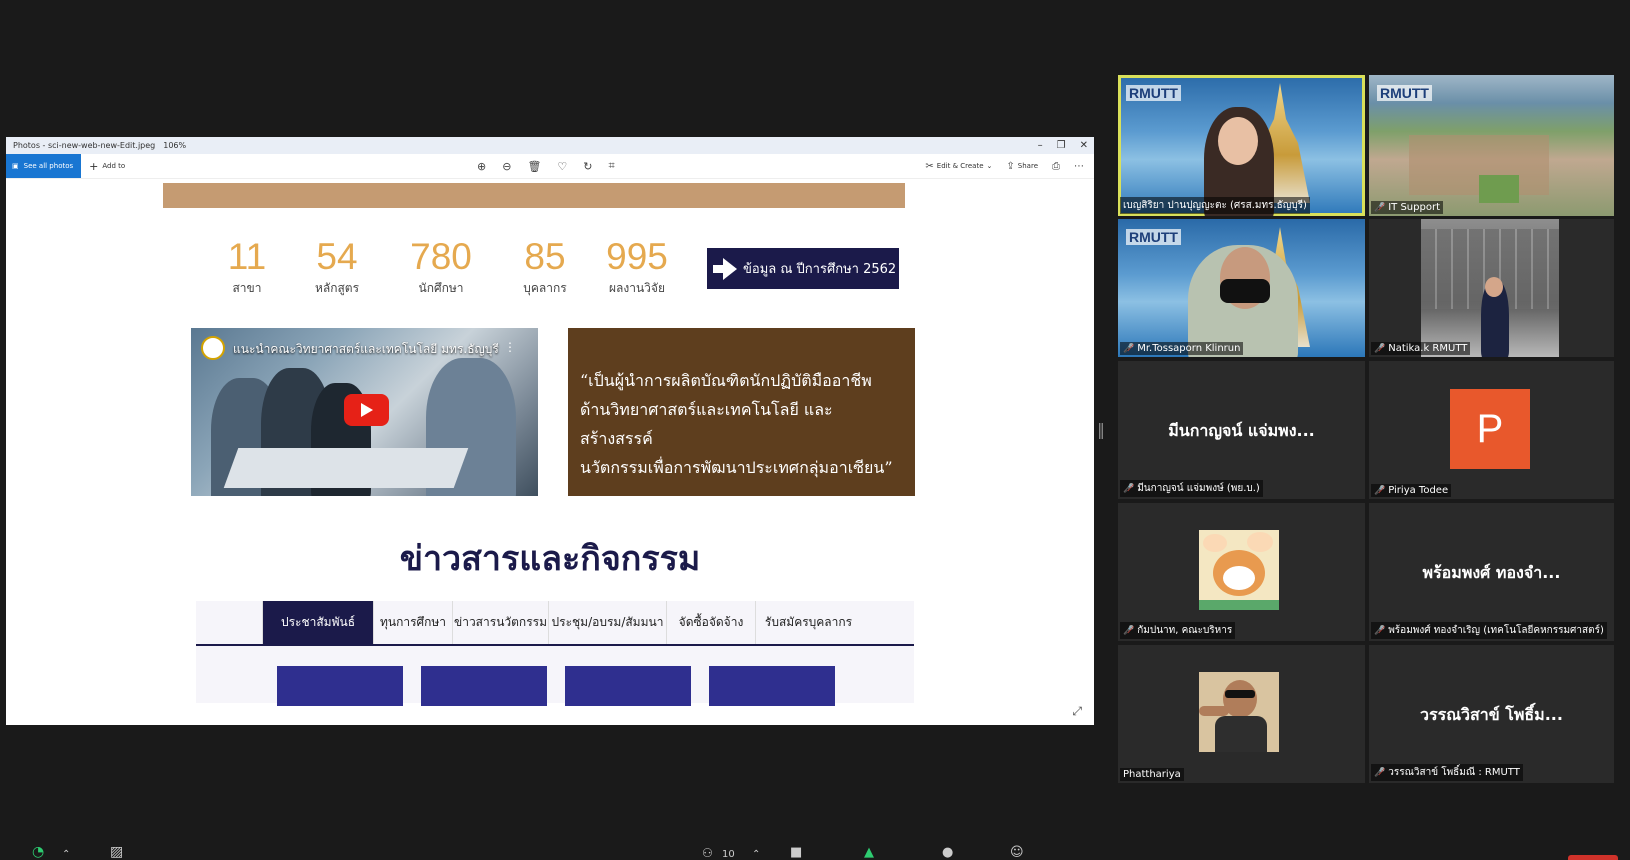  I want to click on avatar: P, so click(1490, 429).